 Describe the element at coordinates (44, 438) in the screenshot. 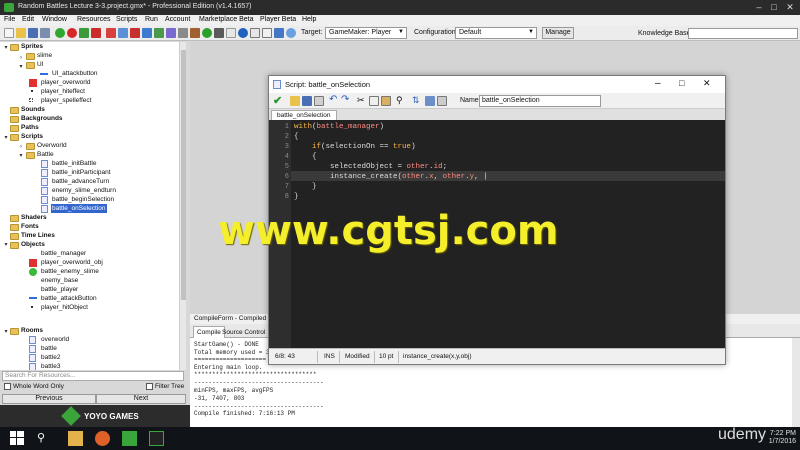

I see `search-icon: ⚲` at that location.